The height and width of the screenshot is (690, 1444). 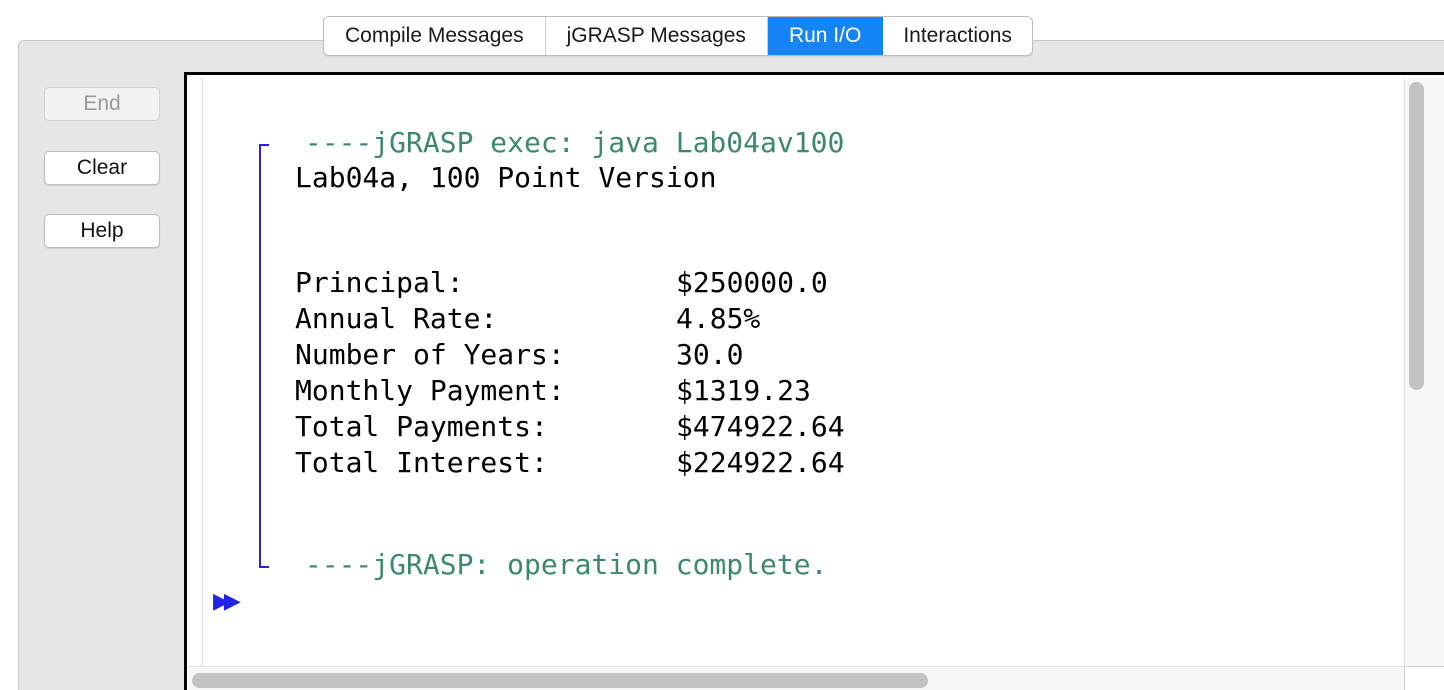 What do you see at coordinates (430, 354) in the screenshot?
I see `number-of-years-label: Number of Years:` at bounding box center [430, 354].